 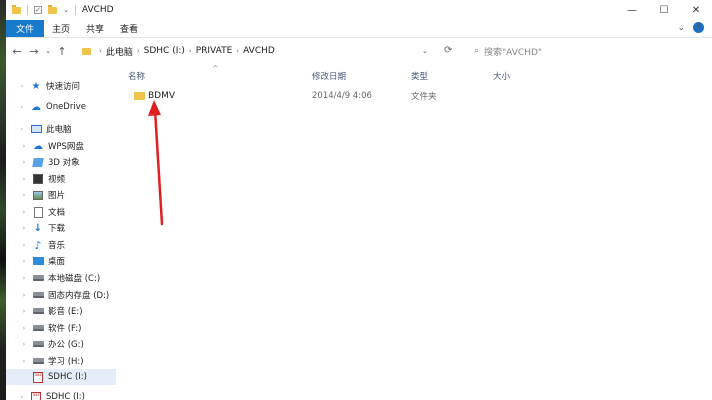 I want to click on annotation-arrow-head, so click(x=154, y=108).